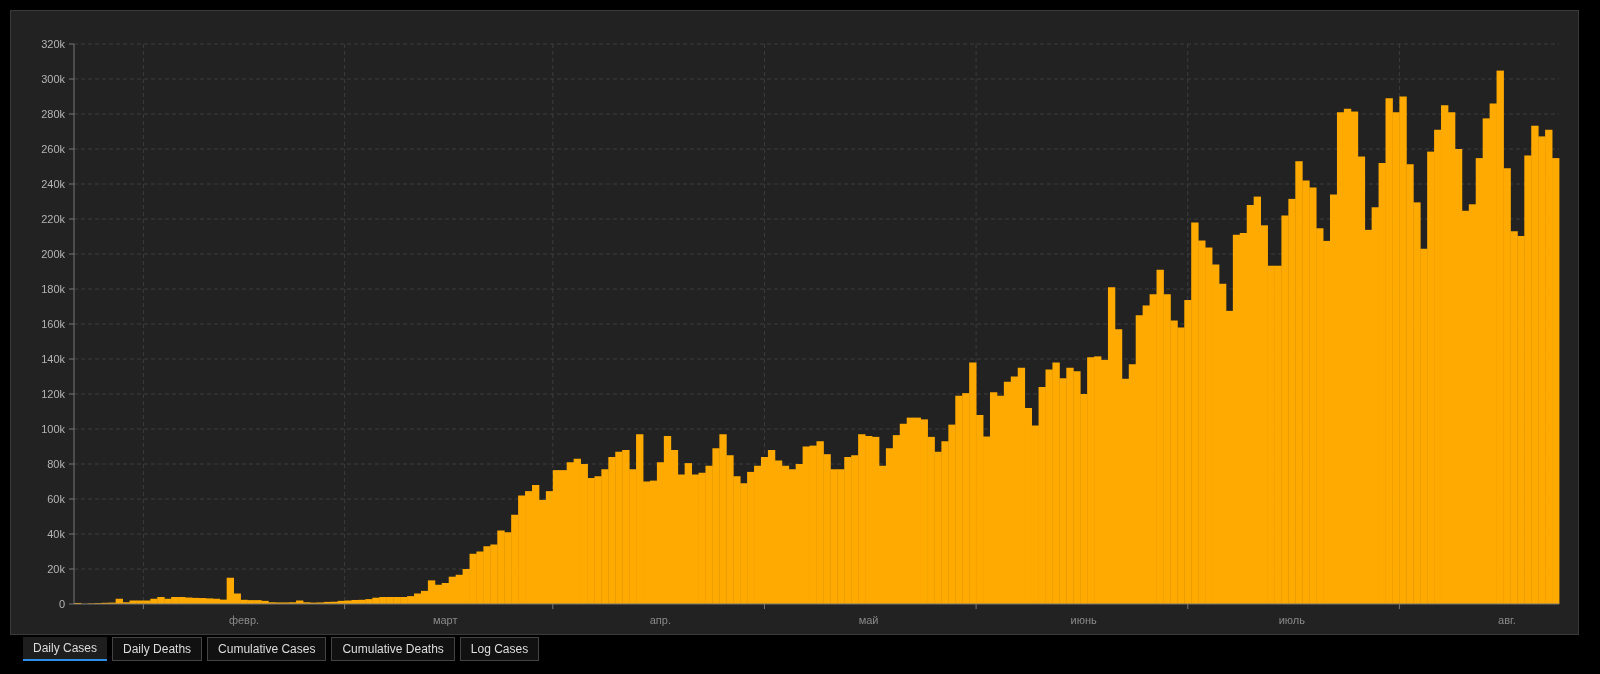 Image resolution: width=1600 pixels, height=674 pixels. I want to click on y-tick-label: 160k, so click(53, 324).